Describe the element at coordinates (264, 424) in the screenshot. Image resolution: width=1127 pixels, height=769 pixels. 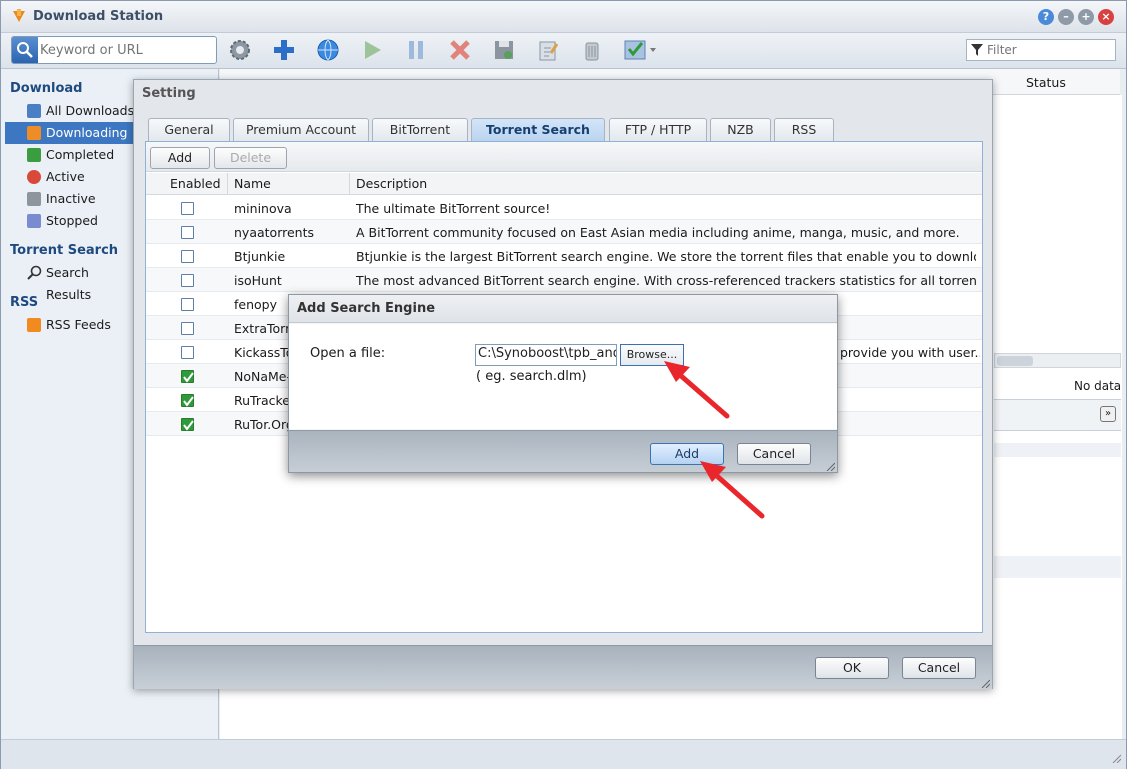
I see `engine-name: RuTor.Org` at that location.